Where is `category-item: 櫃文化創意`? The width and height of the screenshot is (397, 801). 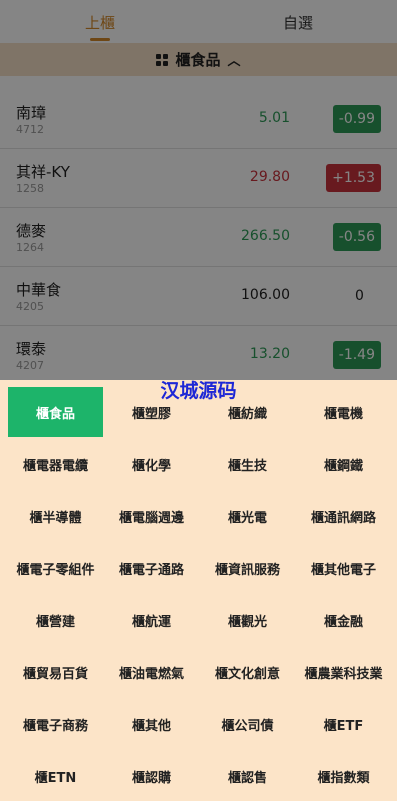
category-item: 櫃文化創意 is located at coordinates (247, 672).